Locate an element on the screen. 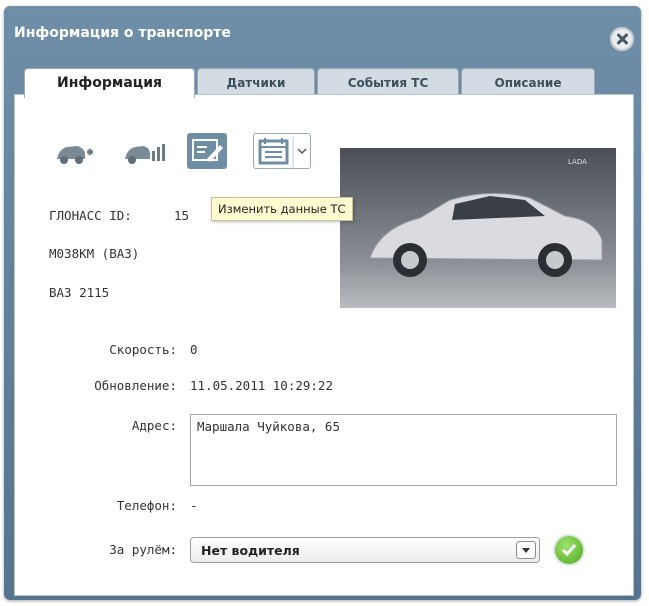 Image resolution: width=649 pixels, height=606 pixels. confirm-button is located at coordinates (569, 550).